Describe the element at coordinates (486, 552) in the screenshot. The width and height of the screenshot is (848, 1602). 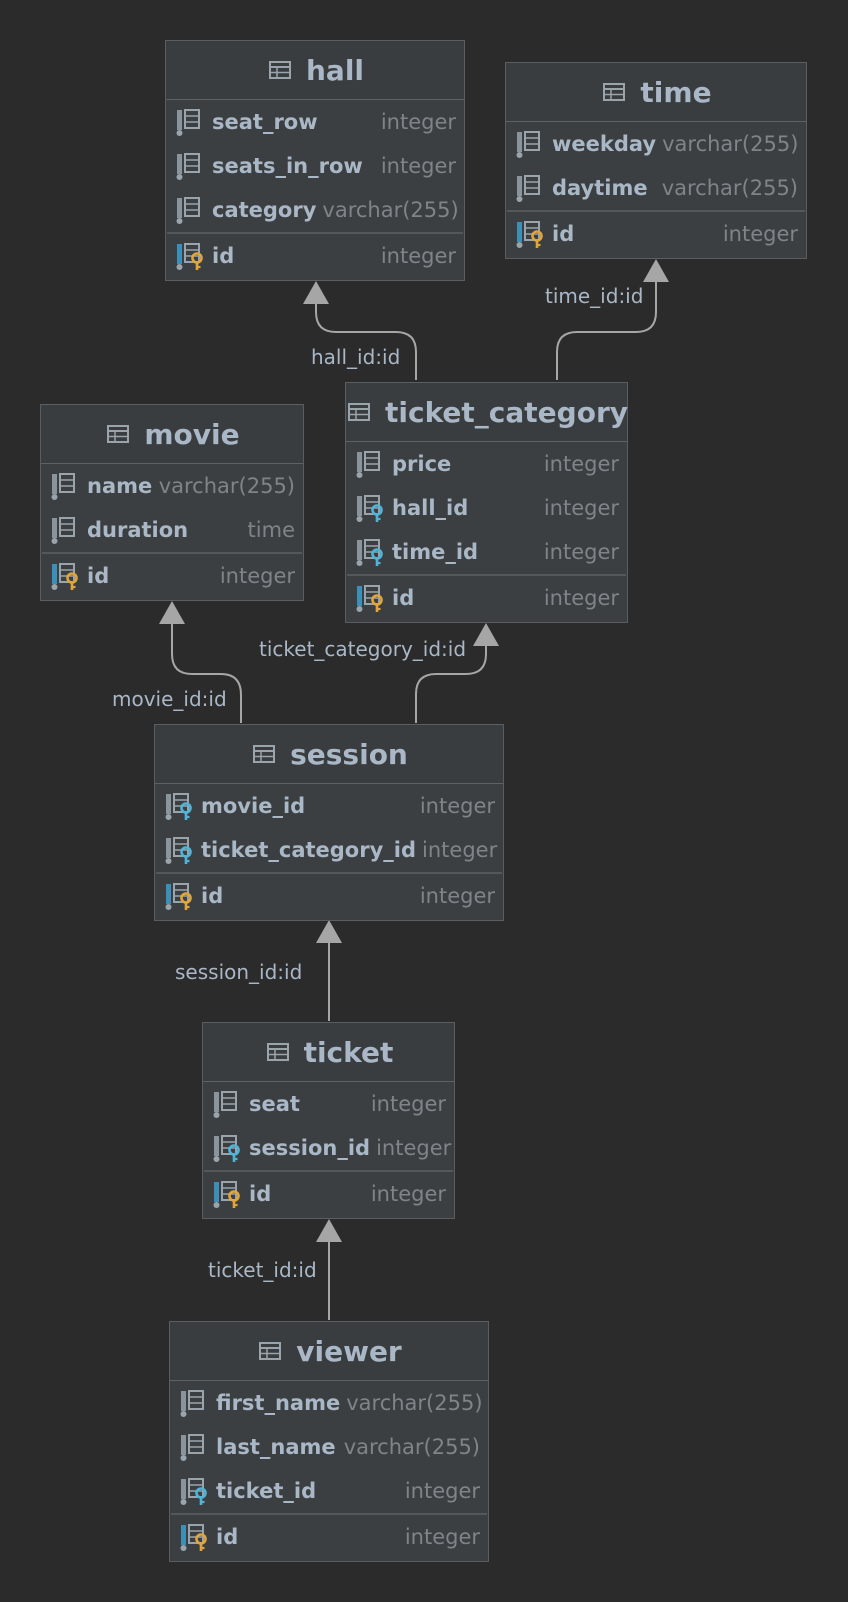
I see `column-row: time_id integer` at that location.